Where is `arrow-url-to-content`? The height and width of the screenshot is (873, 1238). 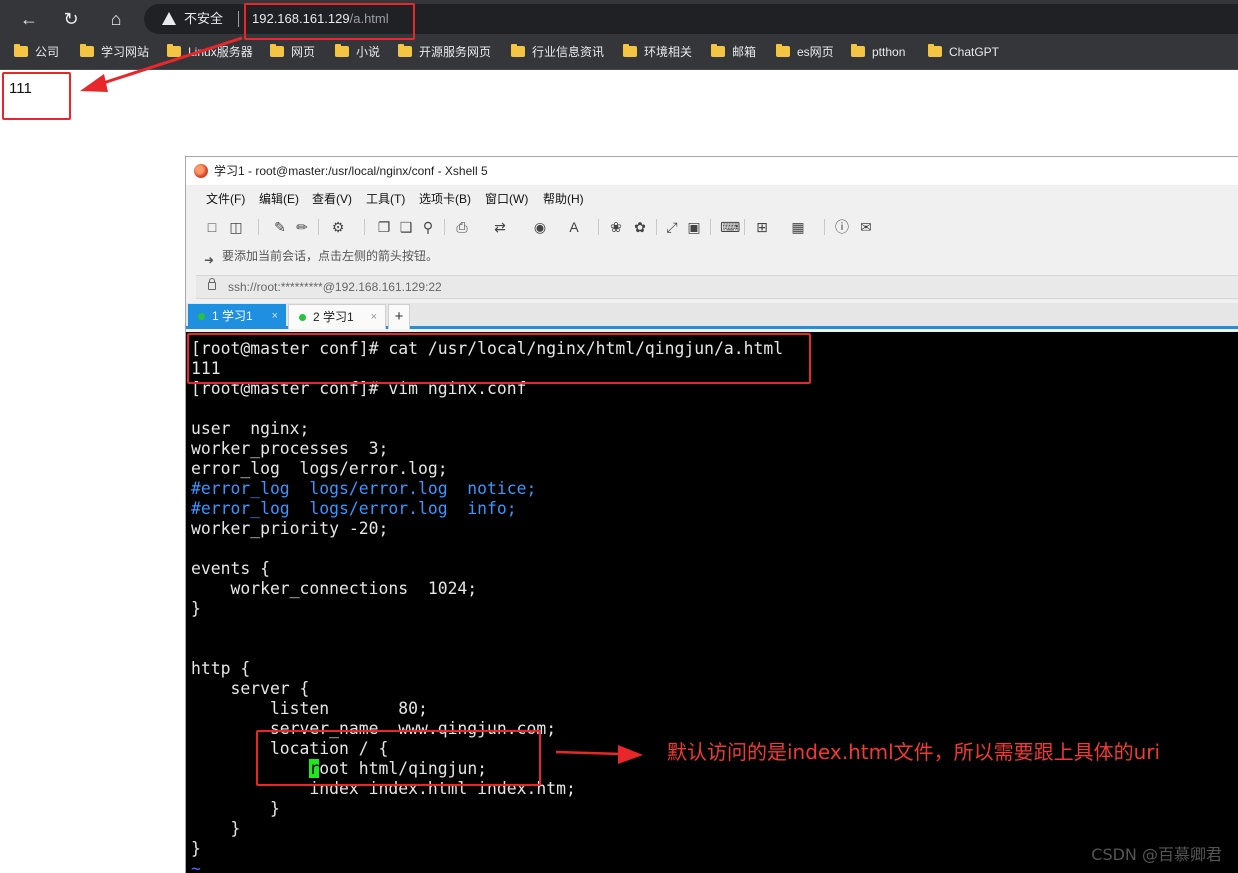
arrow-url-to-content is located at coordinates (161, 64).